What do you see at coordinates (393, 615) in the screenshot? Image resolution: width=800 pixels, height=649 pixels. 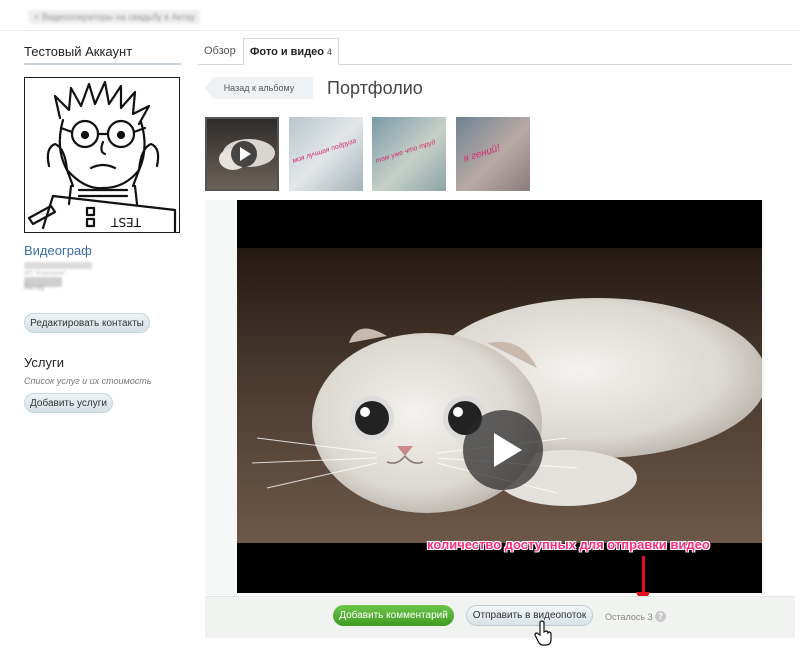 I see `add-comment-button: Добавить комментарий` at bounding box center [393, 615].